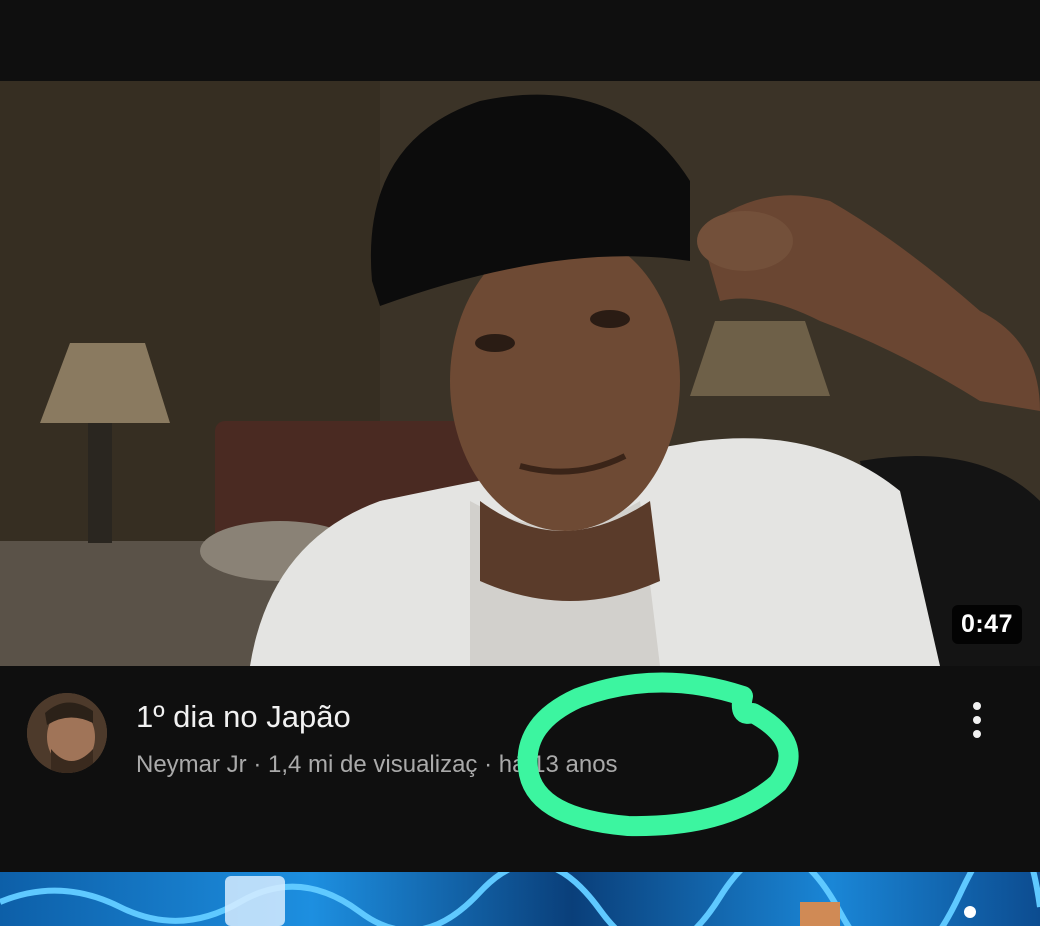 The height and width of the screenshot is (926, 1040). I want to click on more-vert-icon, so click(977, 720).